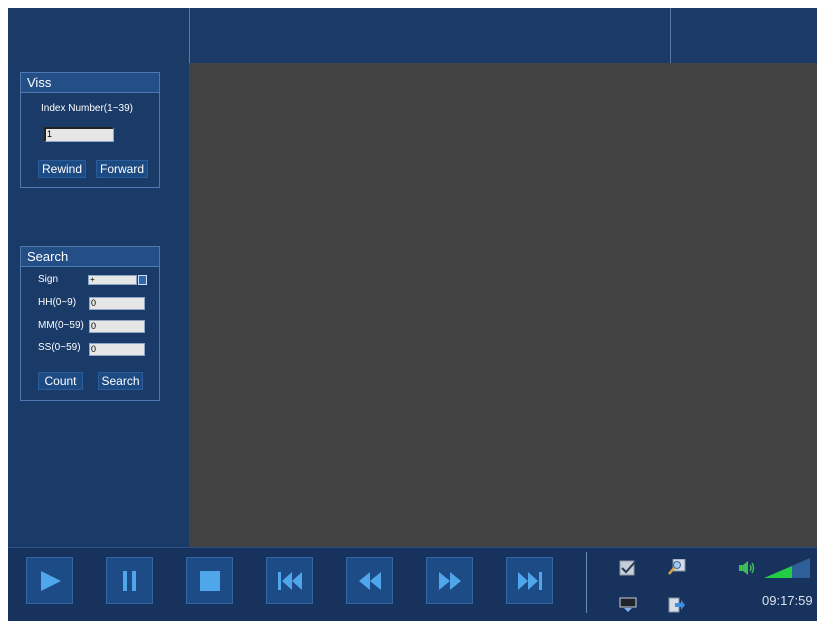 The height and width of the screenshot is (621, 817). I want to click on hh-input: 0, so click(117, 303).